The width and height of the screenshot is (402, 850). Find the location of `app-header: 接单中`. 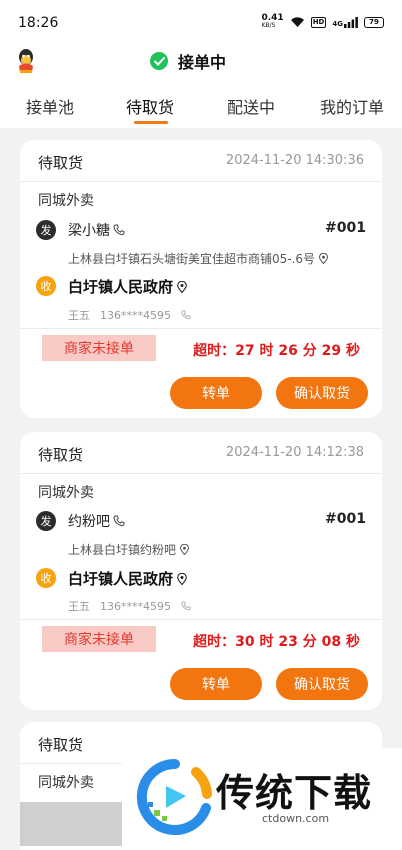

app-header: 接单中 is located at coordinates (201, 64).